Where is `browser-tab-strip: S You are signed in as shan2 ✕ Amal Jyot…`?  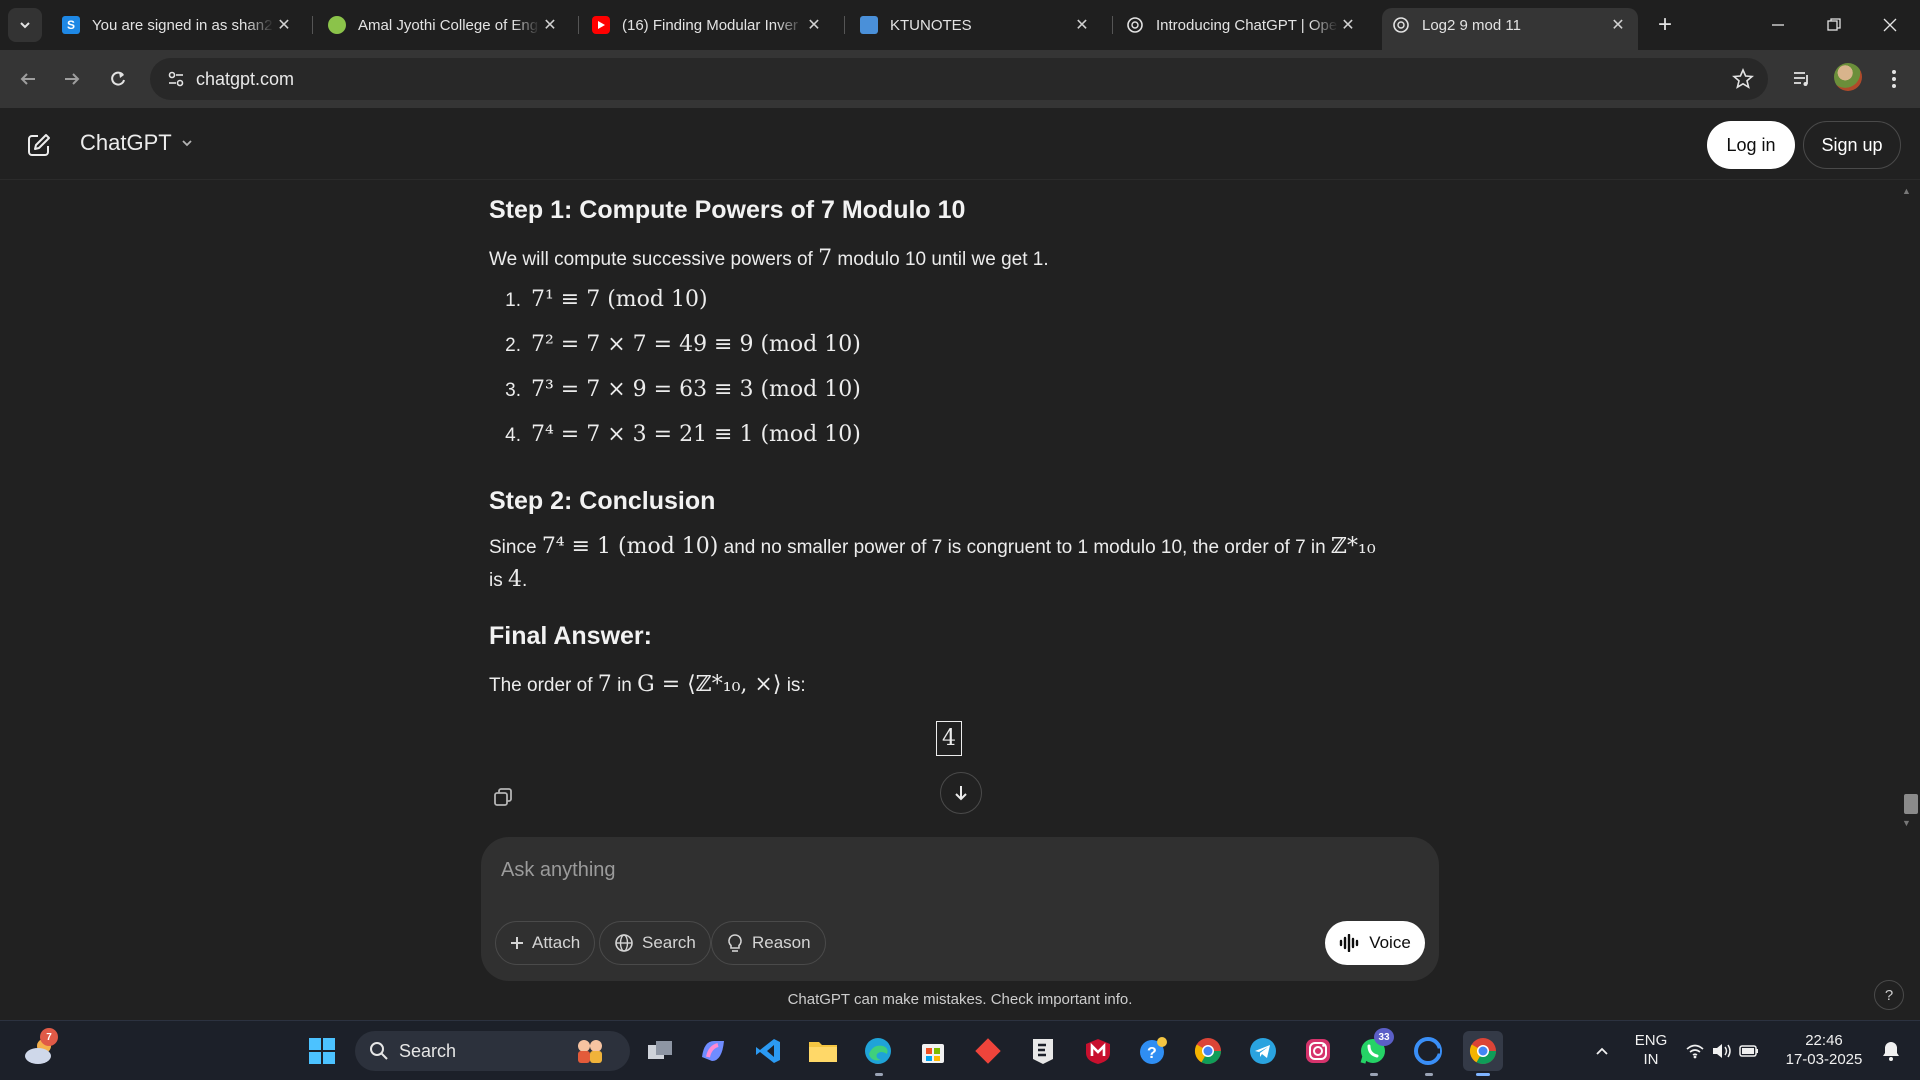 browser-tab-strip: S You are signed in as shan2 ✕ Amal Jyot… is located at coordinates (960, 25).